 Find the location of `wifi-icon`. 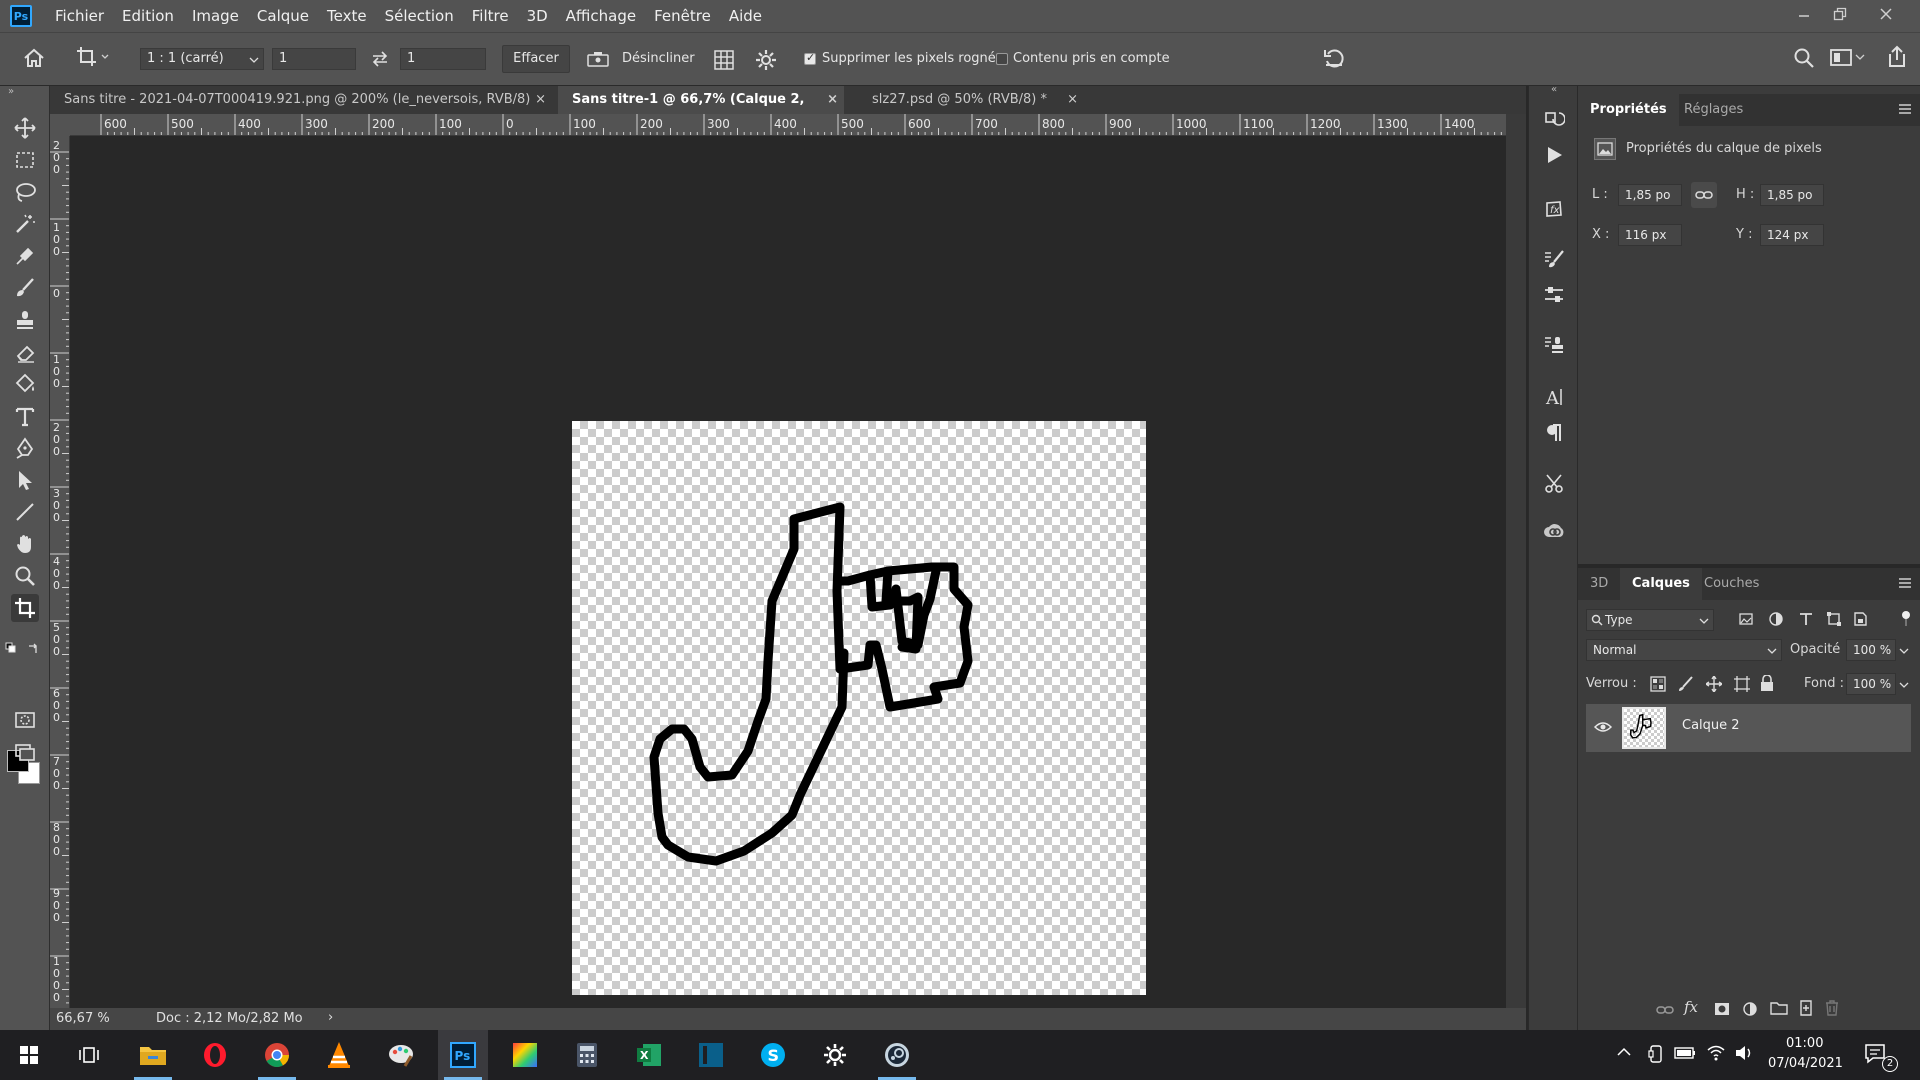

wifi-icon is located at coordinates (1716, 1053).